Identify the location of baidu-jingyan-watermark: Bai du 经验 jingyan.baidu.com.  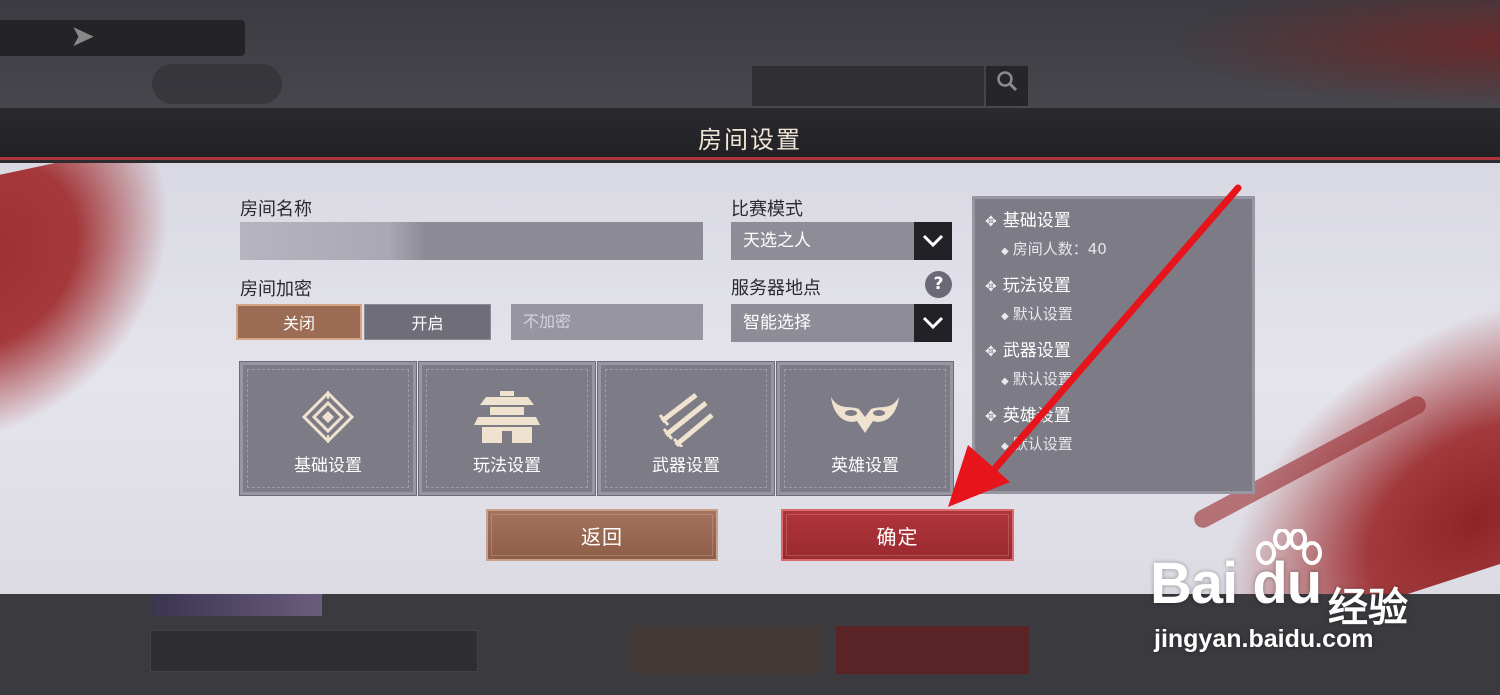
(1290, 597).